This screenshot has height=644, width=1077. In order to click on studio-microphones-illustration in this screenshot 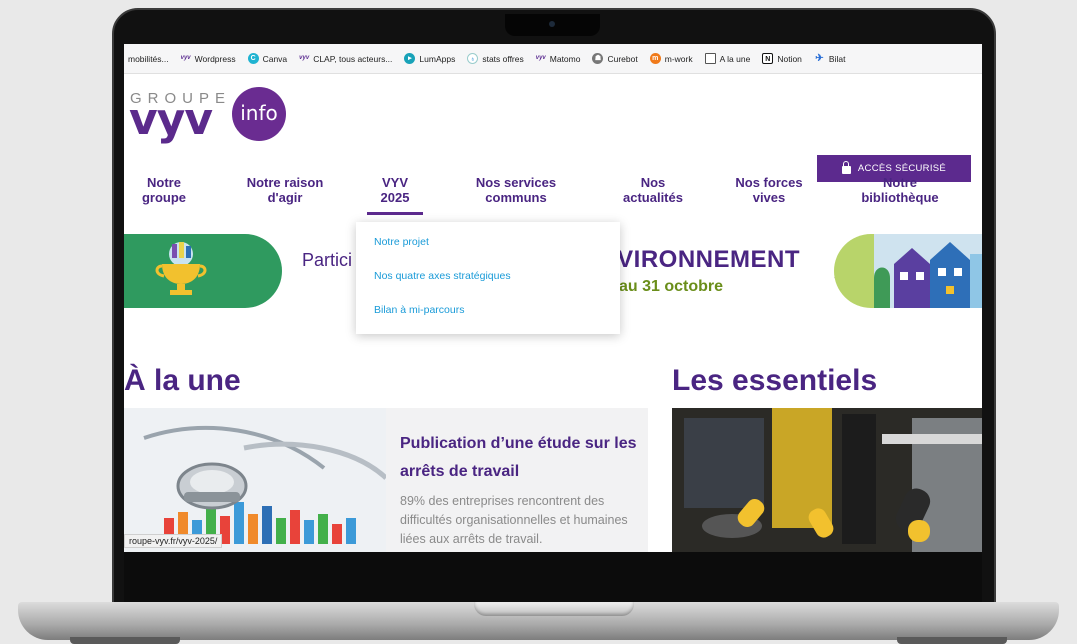, I will do `click(827, 480)`.